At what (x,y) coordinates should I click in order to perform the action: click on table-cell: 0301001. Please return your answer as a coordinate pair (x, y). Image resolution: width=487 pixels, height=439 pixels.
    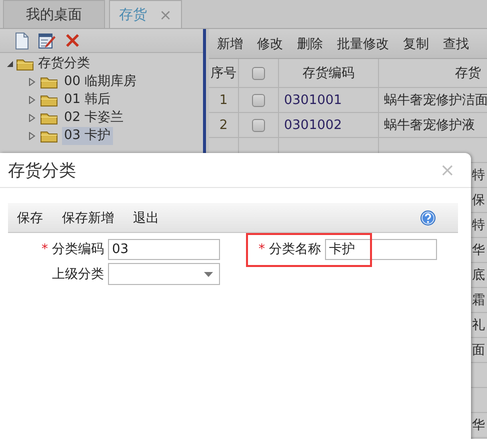
    Looking at the image, I should click on (313, 100).